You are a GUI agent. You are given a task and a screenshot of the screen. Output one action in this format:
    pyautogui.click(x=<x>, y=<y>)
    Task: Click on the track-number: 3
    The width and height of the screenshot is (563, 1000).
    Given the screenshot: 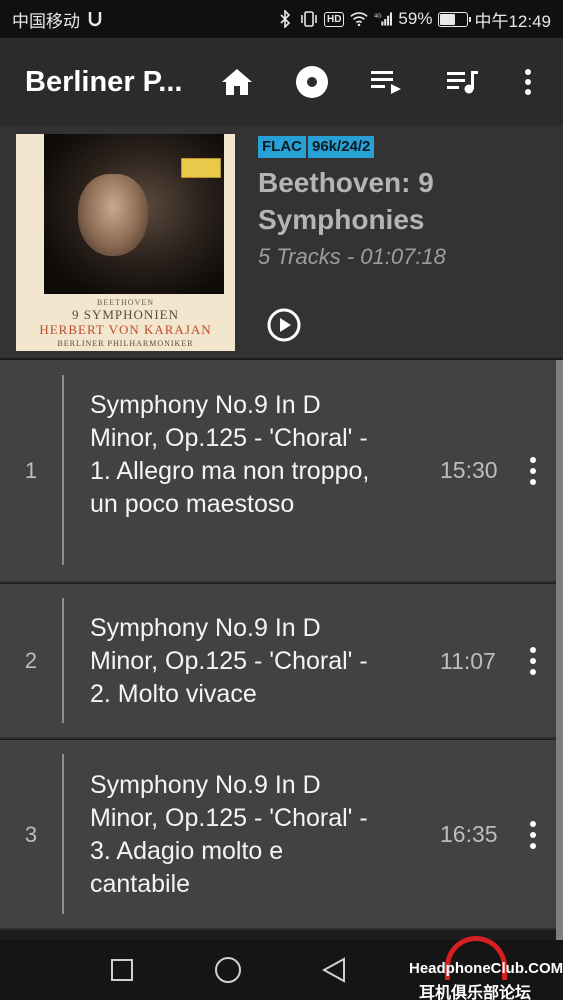 What is the action you would take?
    pyautogui.click(x=31, y=834)
    